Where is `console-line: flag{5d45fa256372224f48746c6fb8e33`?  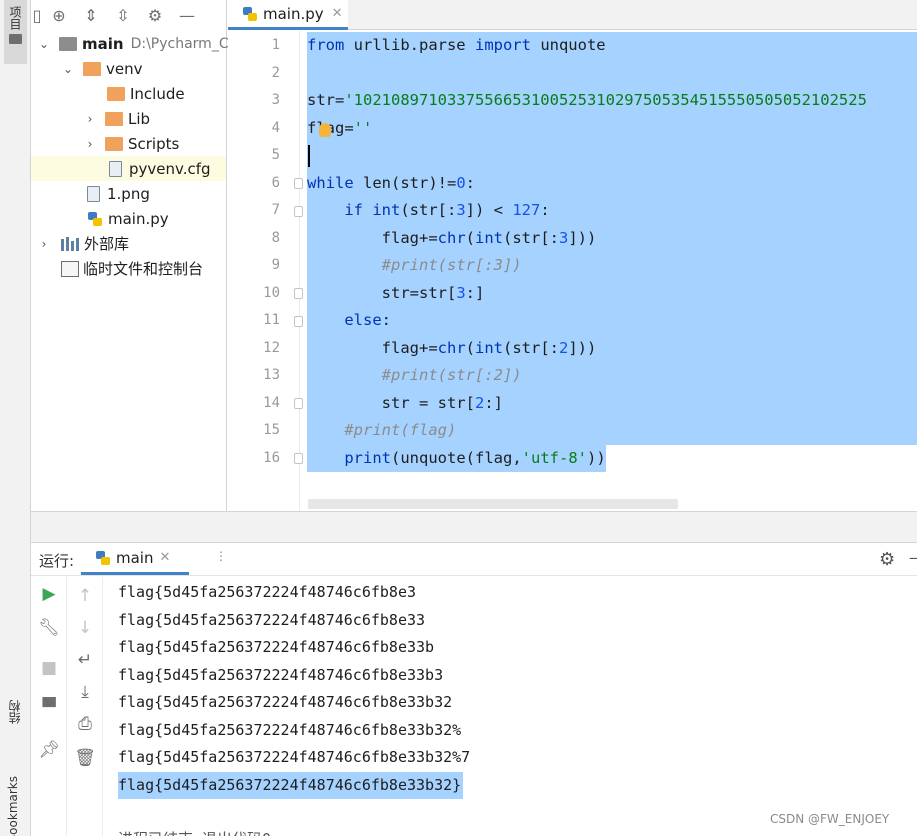 console-line: flag{5d45fa256372224f48746c6fb8e33 is located at coordinates (272, 619).